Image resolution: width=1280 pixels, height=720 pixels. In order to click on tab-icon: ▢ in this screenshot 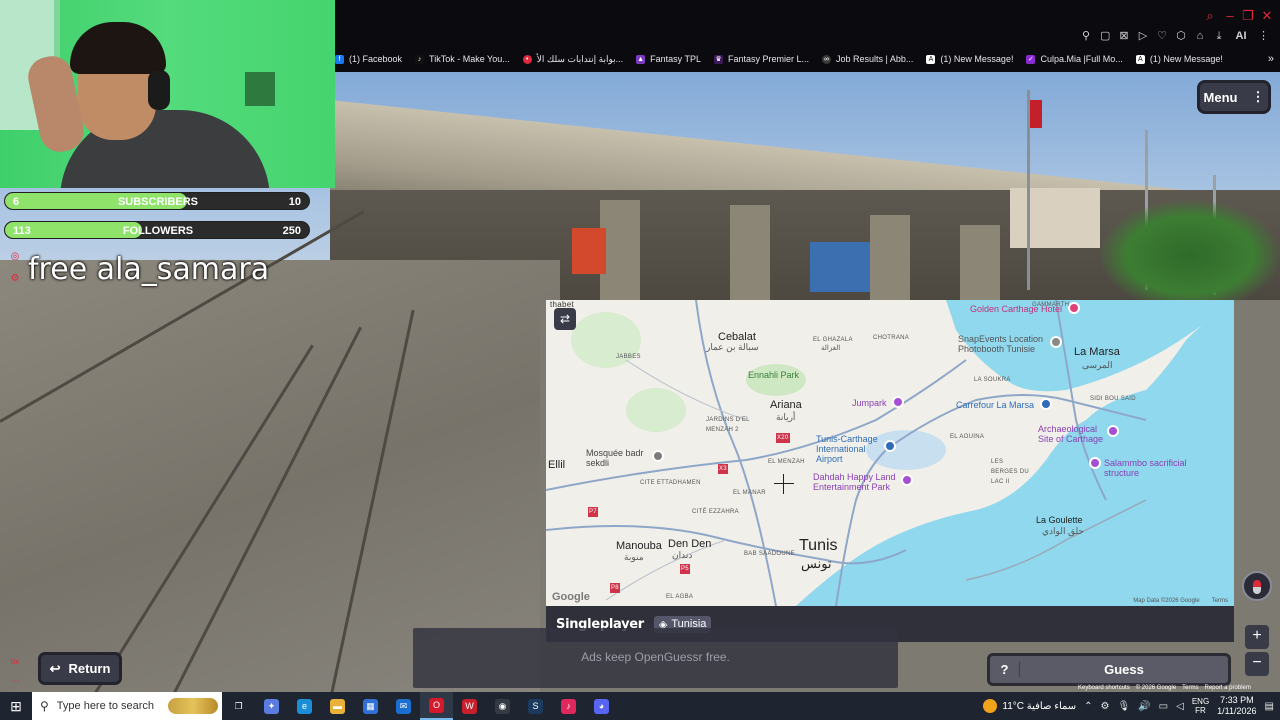, I will do `click(1105, 36)`.